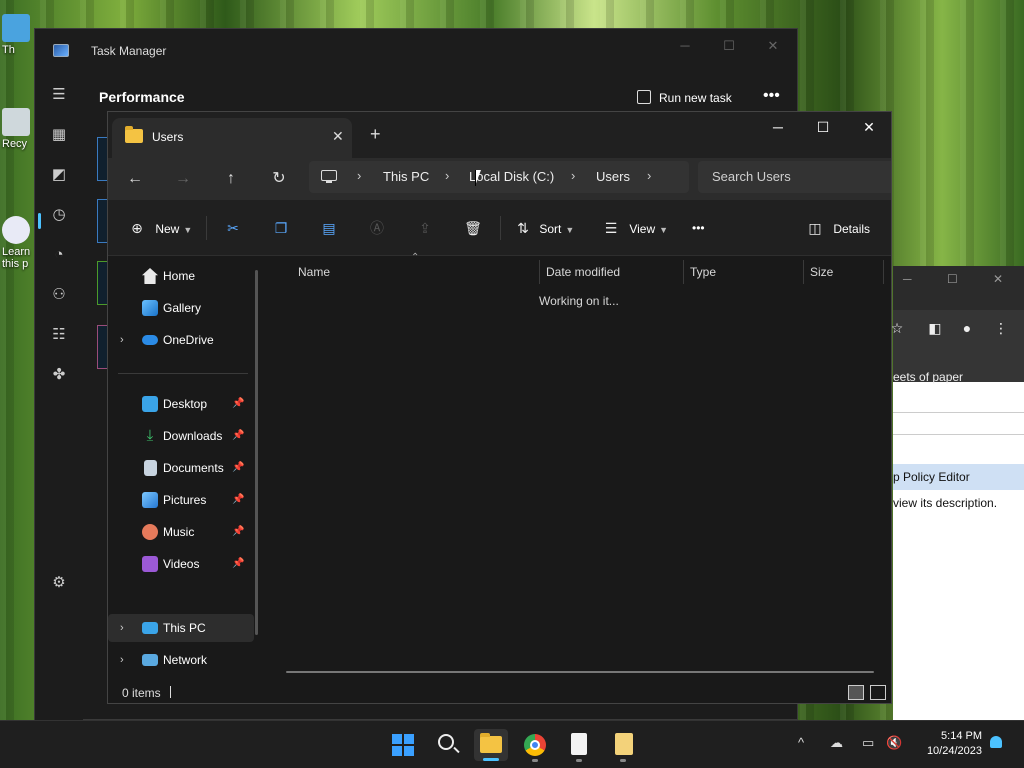 The width and height of the screenshot is (1024, 768). Describe the element at coordinates (684, 98) in the screenshot. I see `run-new-task-button: Run new task` at that location.